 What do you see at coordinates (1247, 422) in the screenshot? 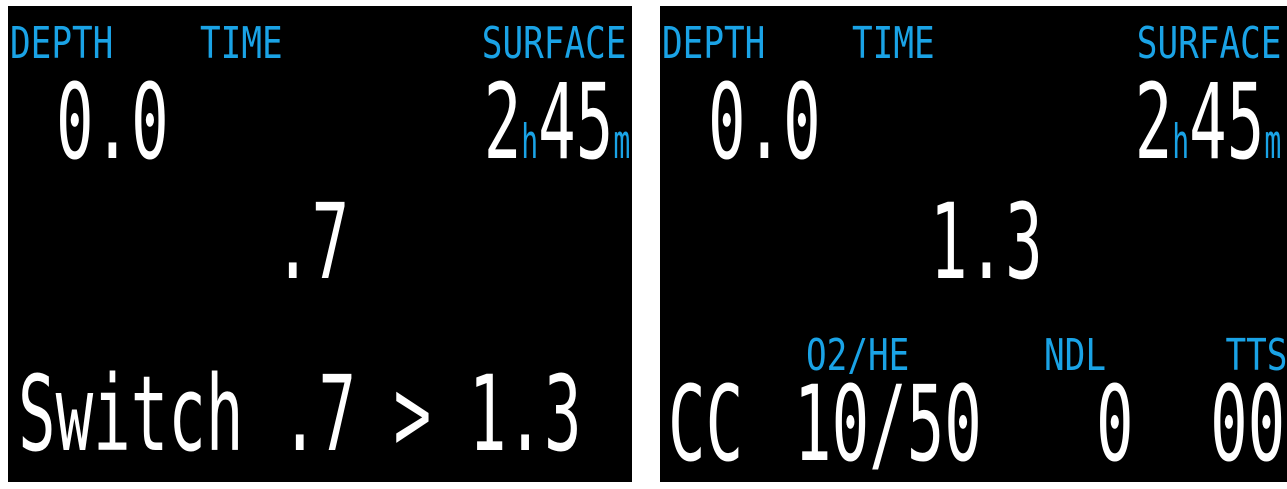
I see `tts-value: 00` at bounding box center [1247, 422].